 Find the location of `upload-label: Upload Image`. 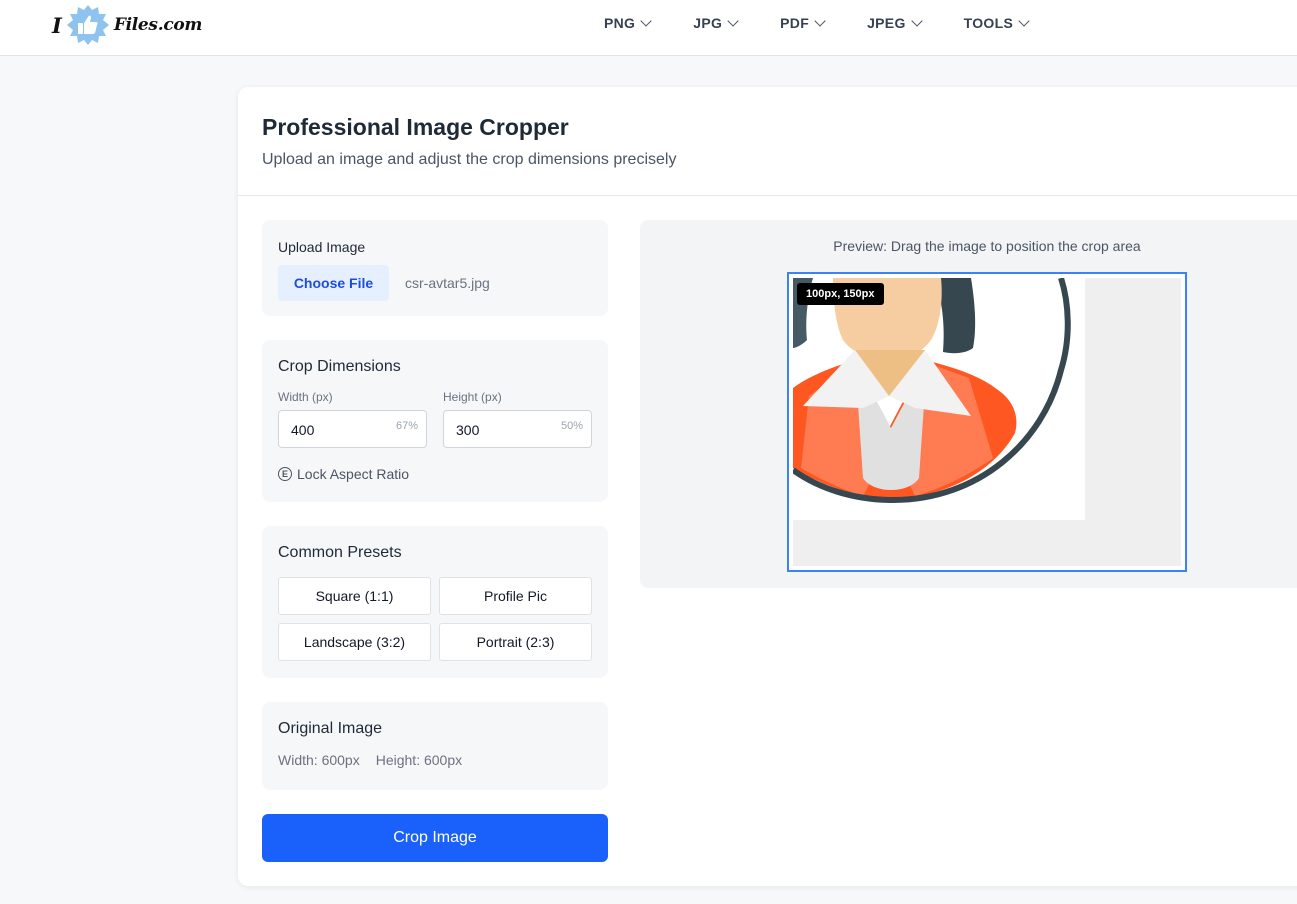

upload-label: Upload Image is located at coordinates (322, 247).